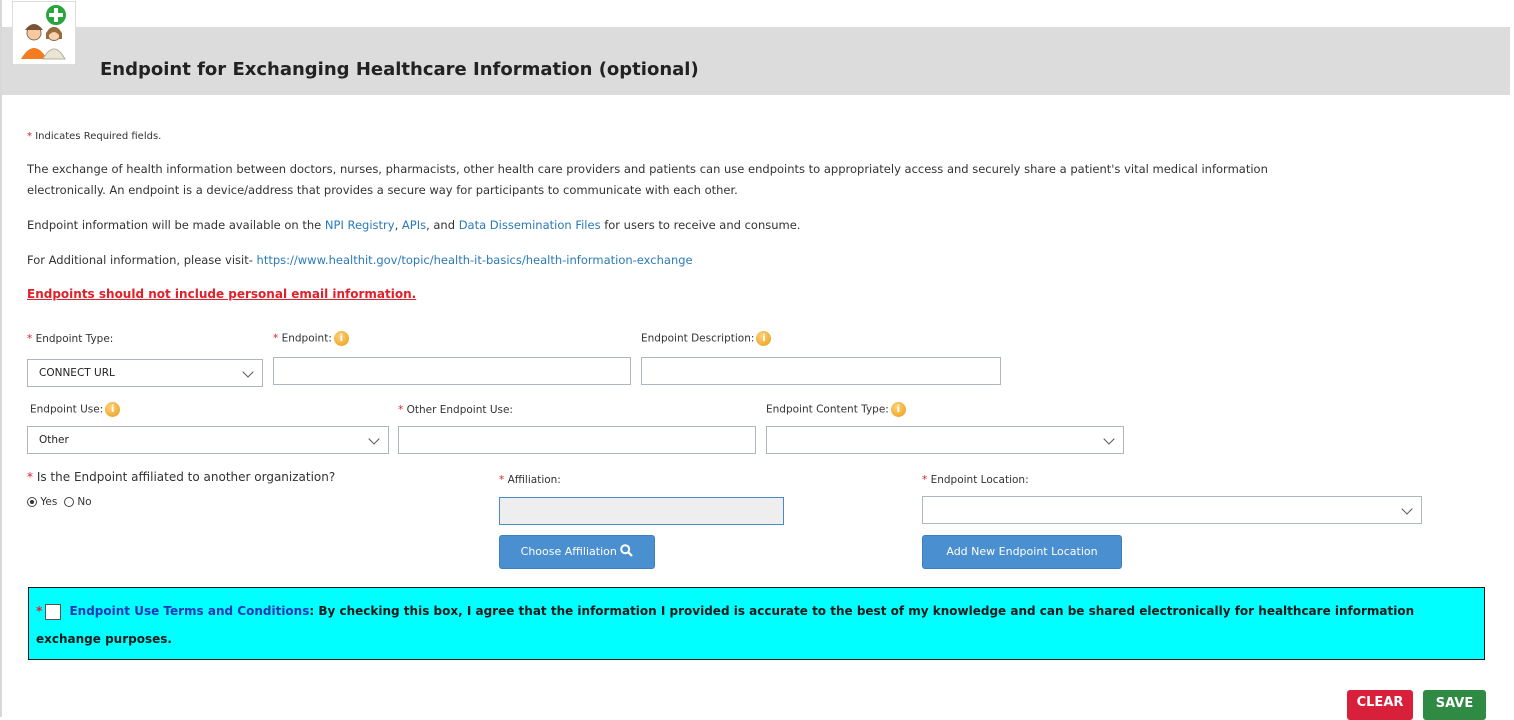 This screenshot has width=1514, height=720. Describe the element at coordinates (1, 358) in the screenshot. I see `page-left-border` at that location.